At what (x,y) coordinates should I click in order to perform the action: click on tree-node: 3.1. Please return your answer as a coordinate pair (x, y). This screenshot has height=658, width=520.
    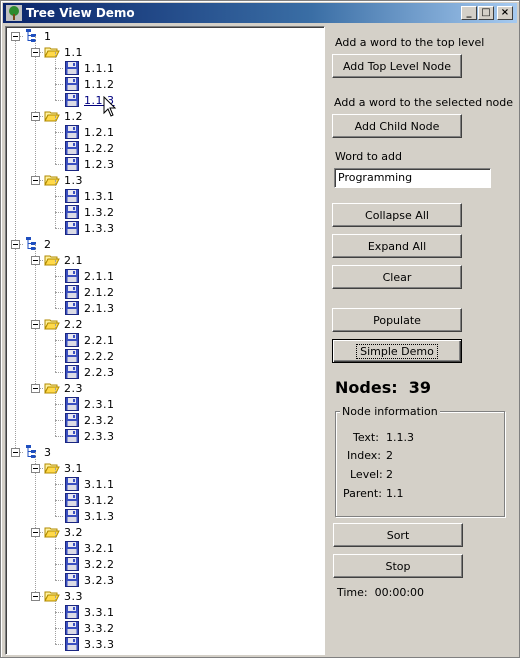
    Looking at the image, I should click on (63, 468).